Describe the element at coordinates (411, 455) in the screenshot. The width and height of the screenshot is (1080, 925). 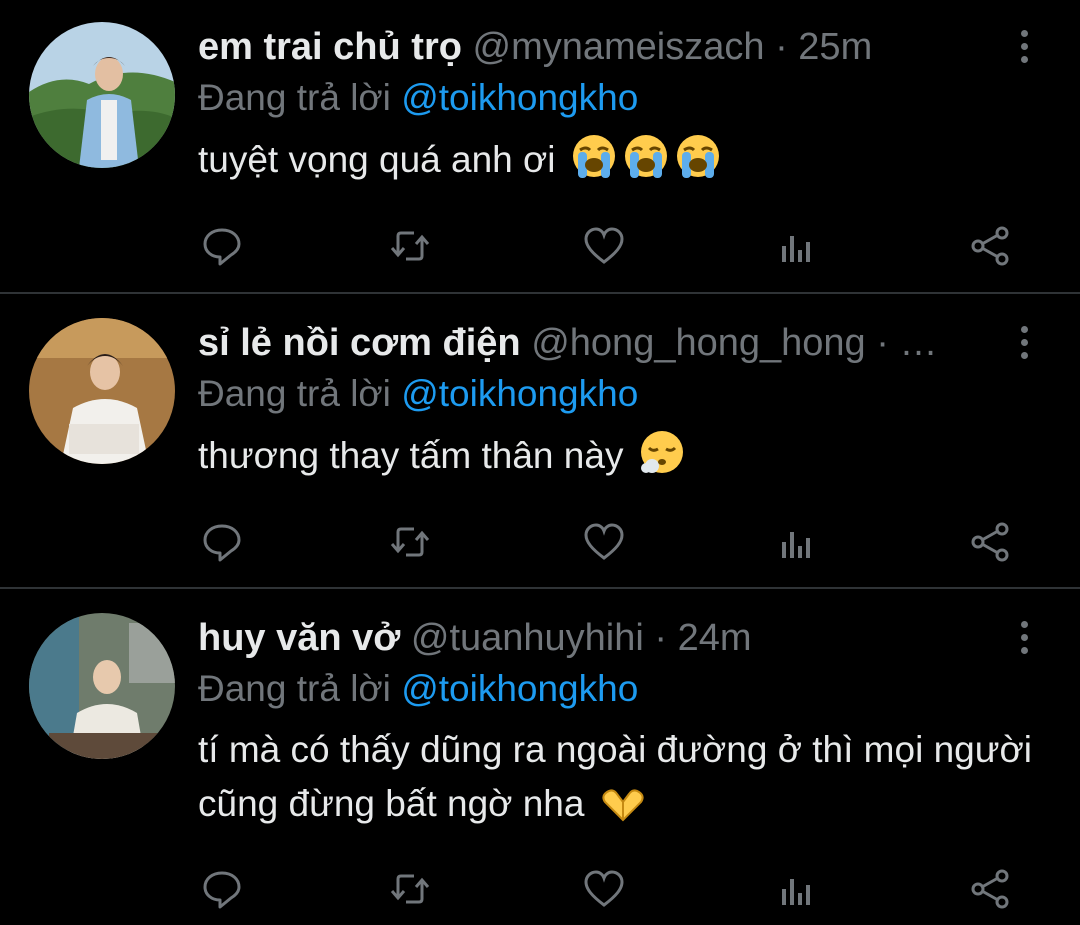
I see `tweet-text-content: thương thay tấm thân này` at that location.